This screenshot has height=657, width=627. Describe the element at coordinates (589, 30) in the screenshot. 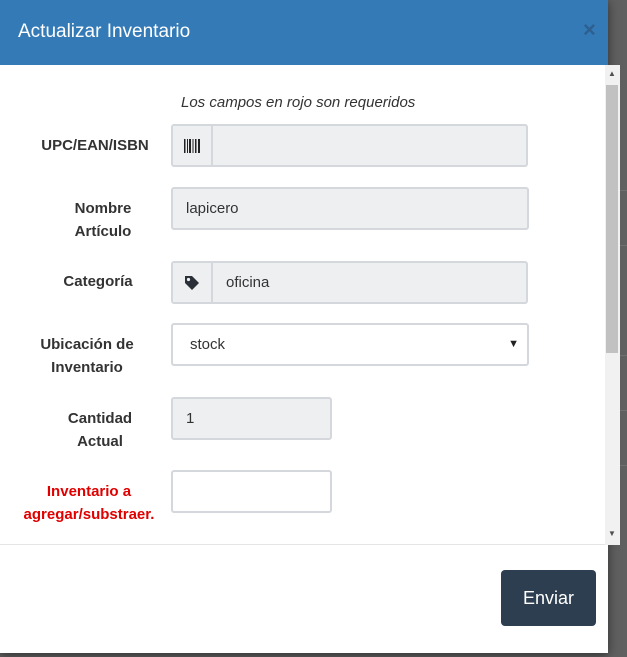

I see `close-icon: ×` at that location.